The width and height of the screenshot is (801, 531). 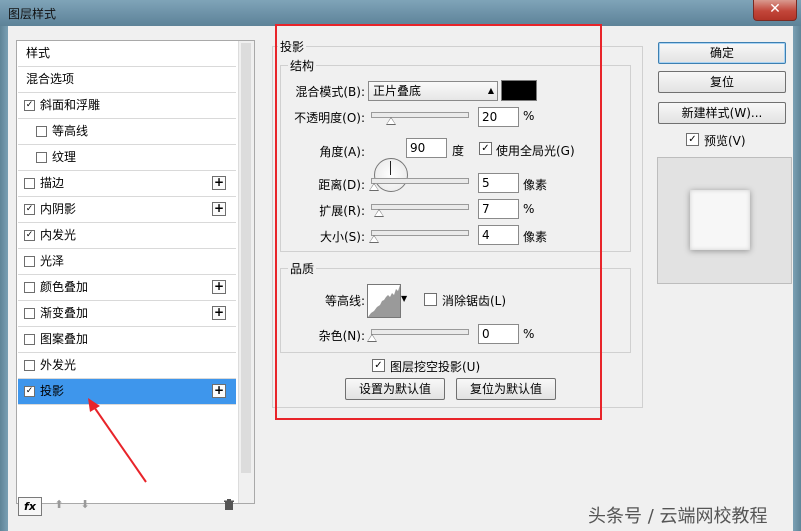 I want to click on reset-button: 复位, so click(x=722, y=82).